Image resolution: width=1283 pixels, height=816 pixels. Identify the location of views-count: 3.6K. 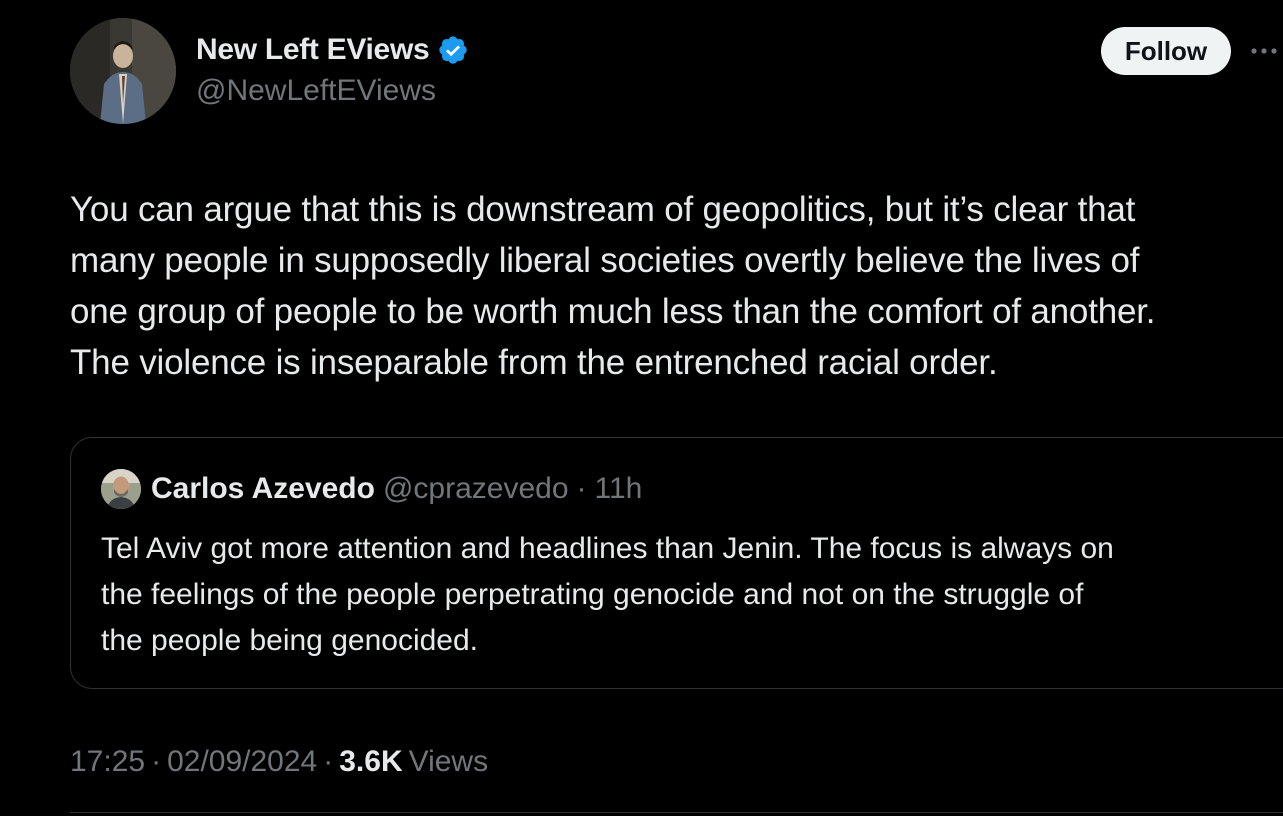
(371, 761).